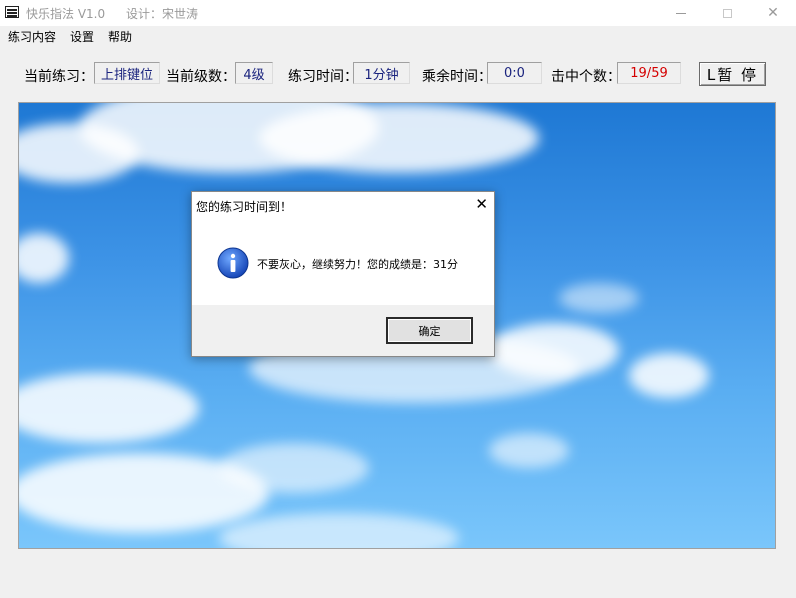 Image resolution: width=796 pixels, height=598 pixels. Describe the element at coordinates (120, 36) in the screenshot. I see `menu-help: 帮助` at that location.